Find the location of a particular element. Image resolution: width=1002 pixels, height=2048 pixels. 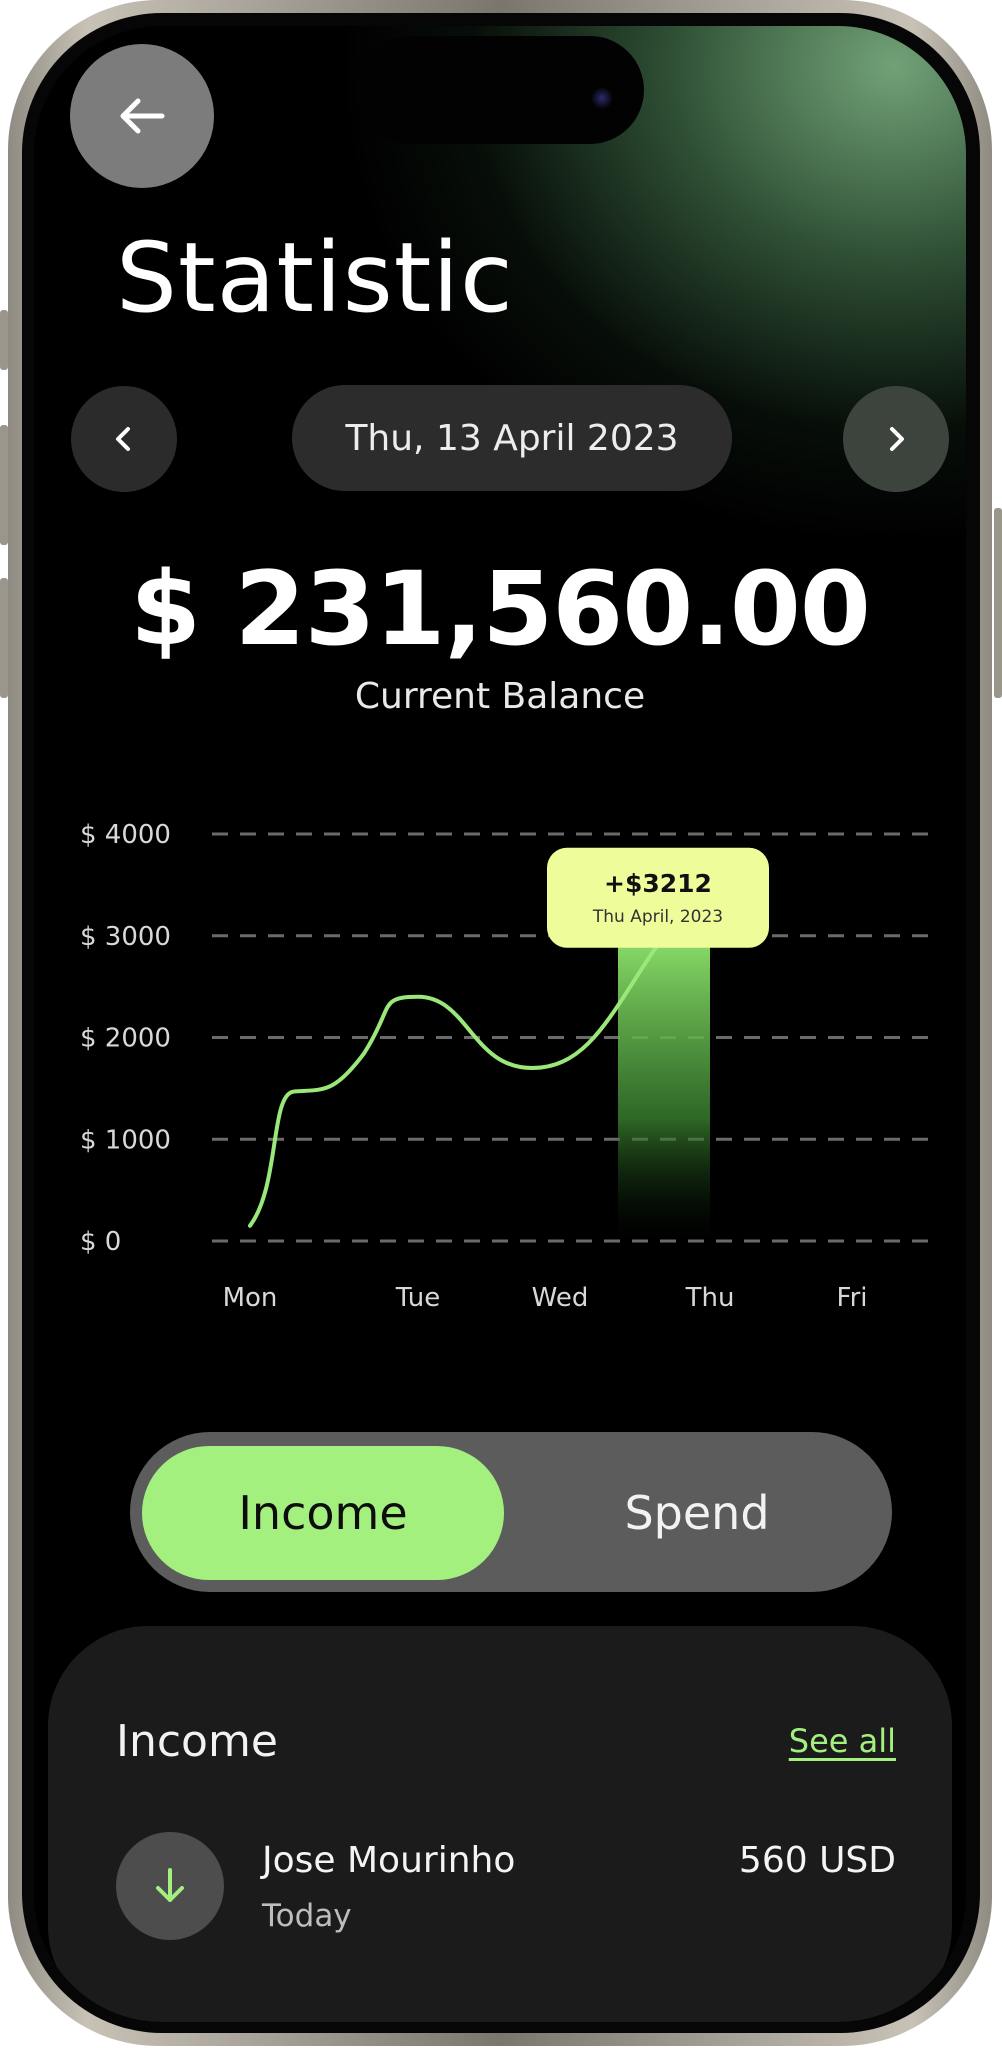

arrow-down-icon is located at coordinates (170, 1885).